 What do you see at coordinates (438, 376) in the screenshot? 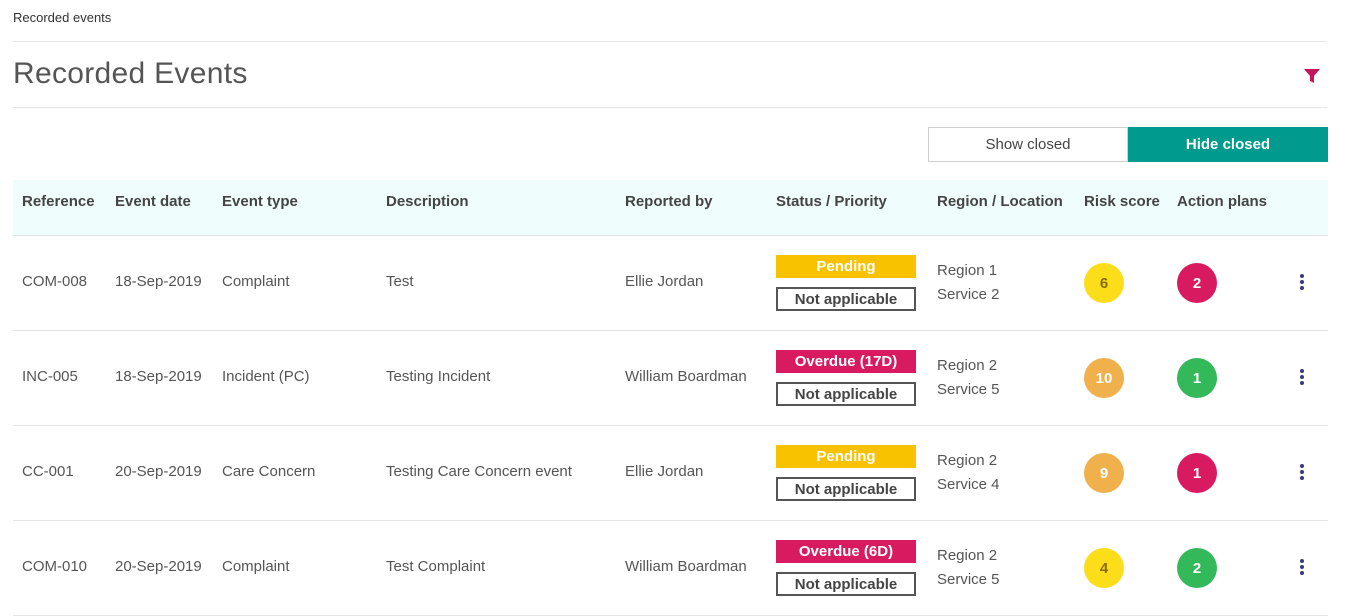
I see `description-cell: Testing Incident` at bounding box center [438, 376].